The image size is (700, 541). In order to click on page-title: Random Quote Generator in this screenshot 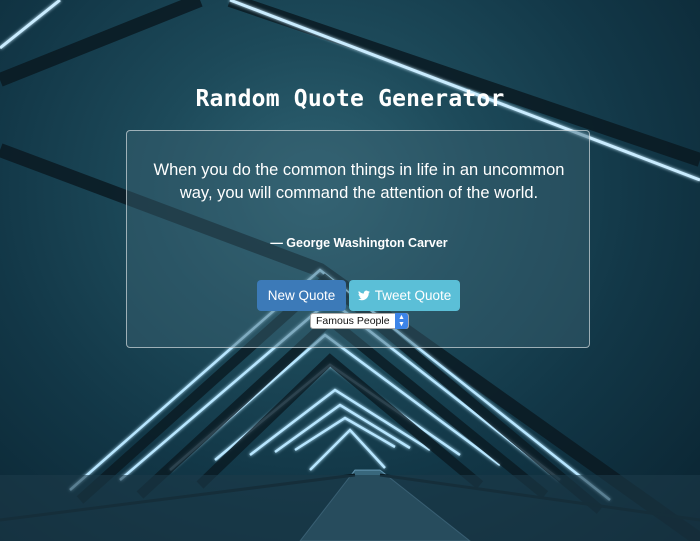, I will do `click(350, 99)`.